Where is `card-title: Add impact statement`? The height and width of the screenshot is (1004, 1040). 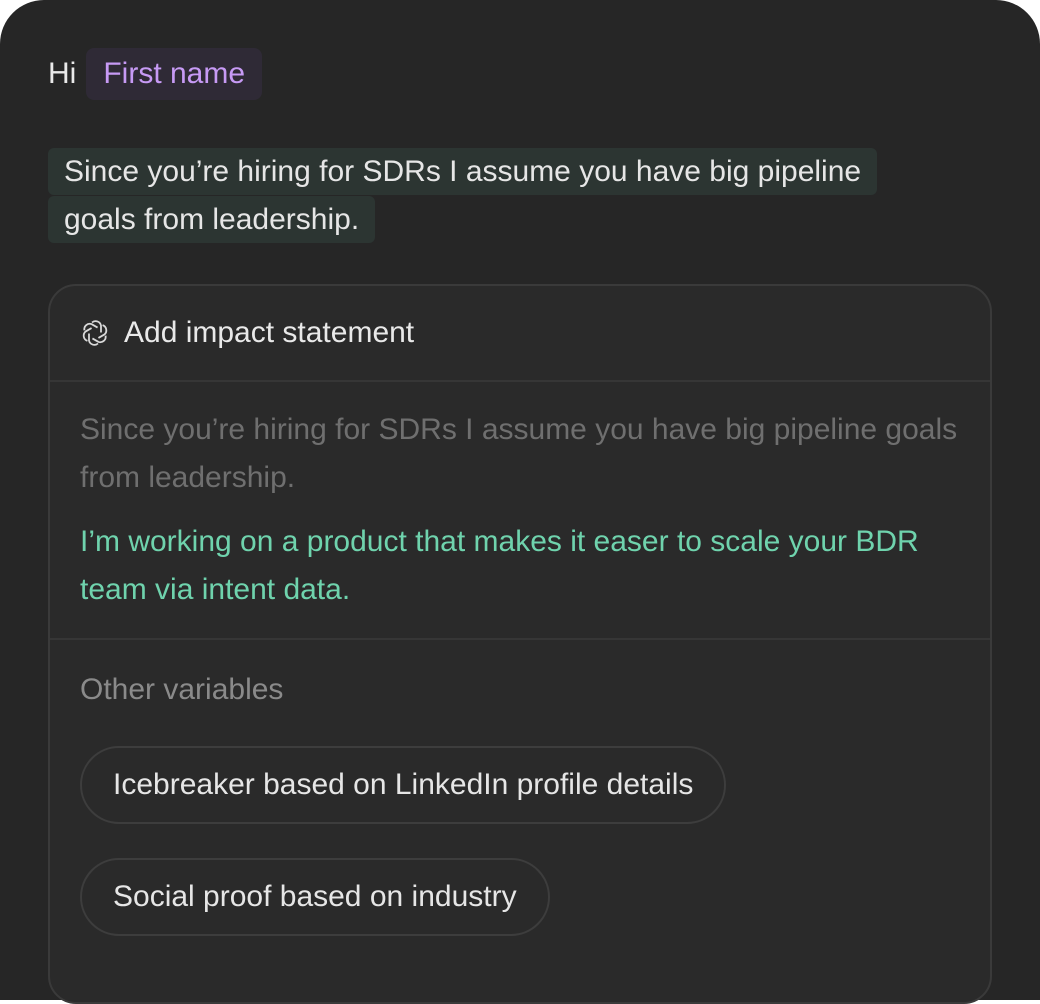 card-title: Add impact statement is located at coordinates (269, 332).